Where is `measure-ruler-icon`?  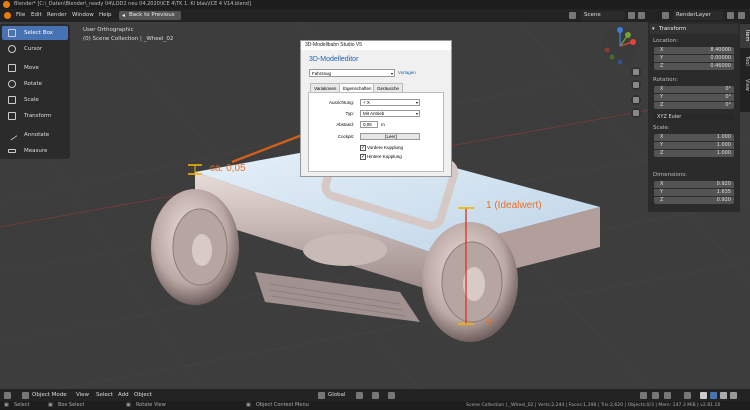 measure-ruler-icon is located at coordinates (12, 151).